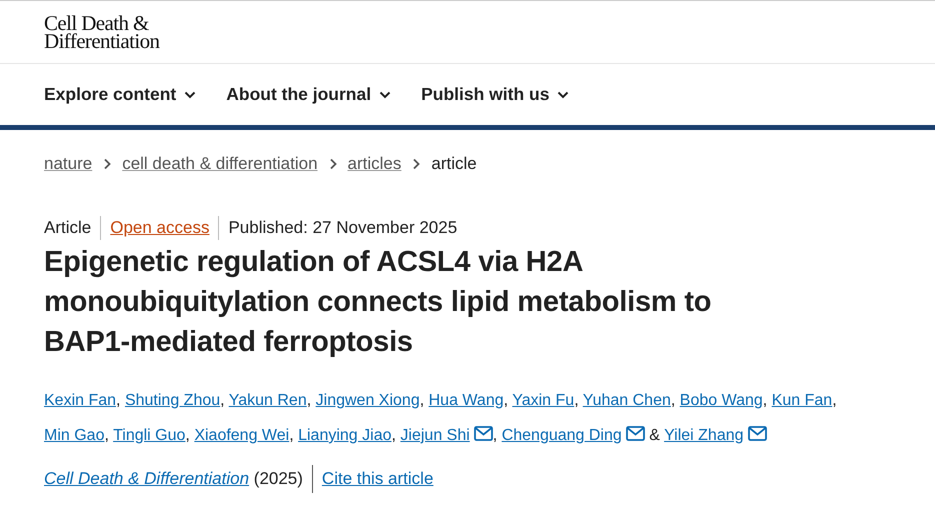 This screenshot has width=935, height=513. What do you see at coordinates (74, 435) in the screenshot?
I see `author-link: Min Gao` at bounding box center [74, 435].